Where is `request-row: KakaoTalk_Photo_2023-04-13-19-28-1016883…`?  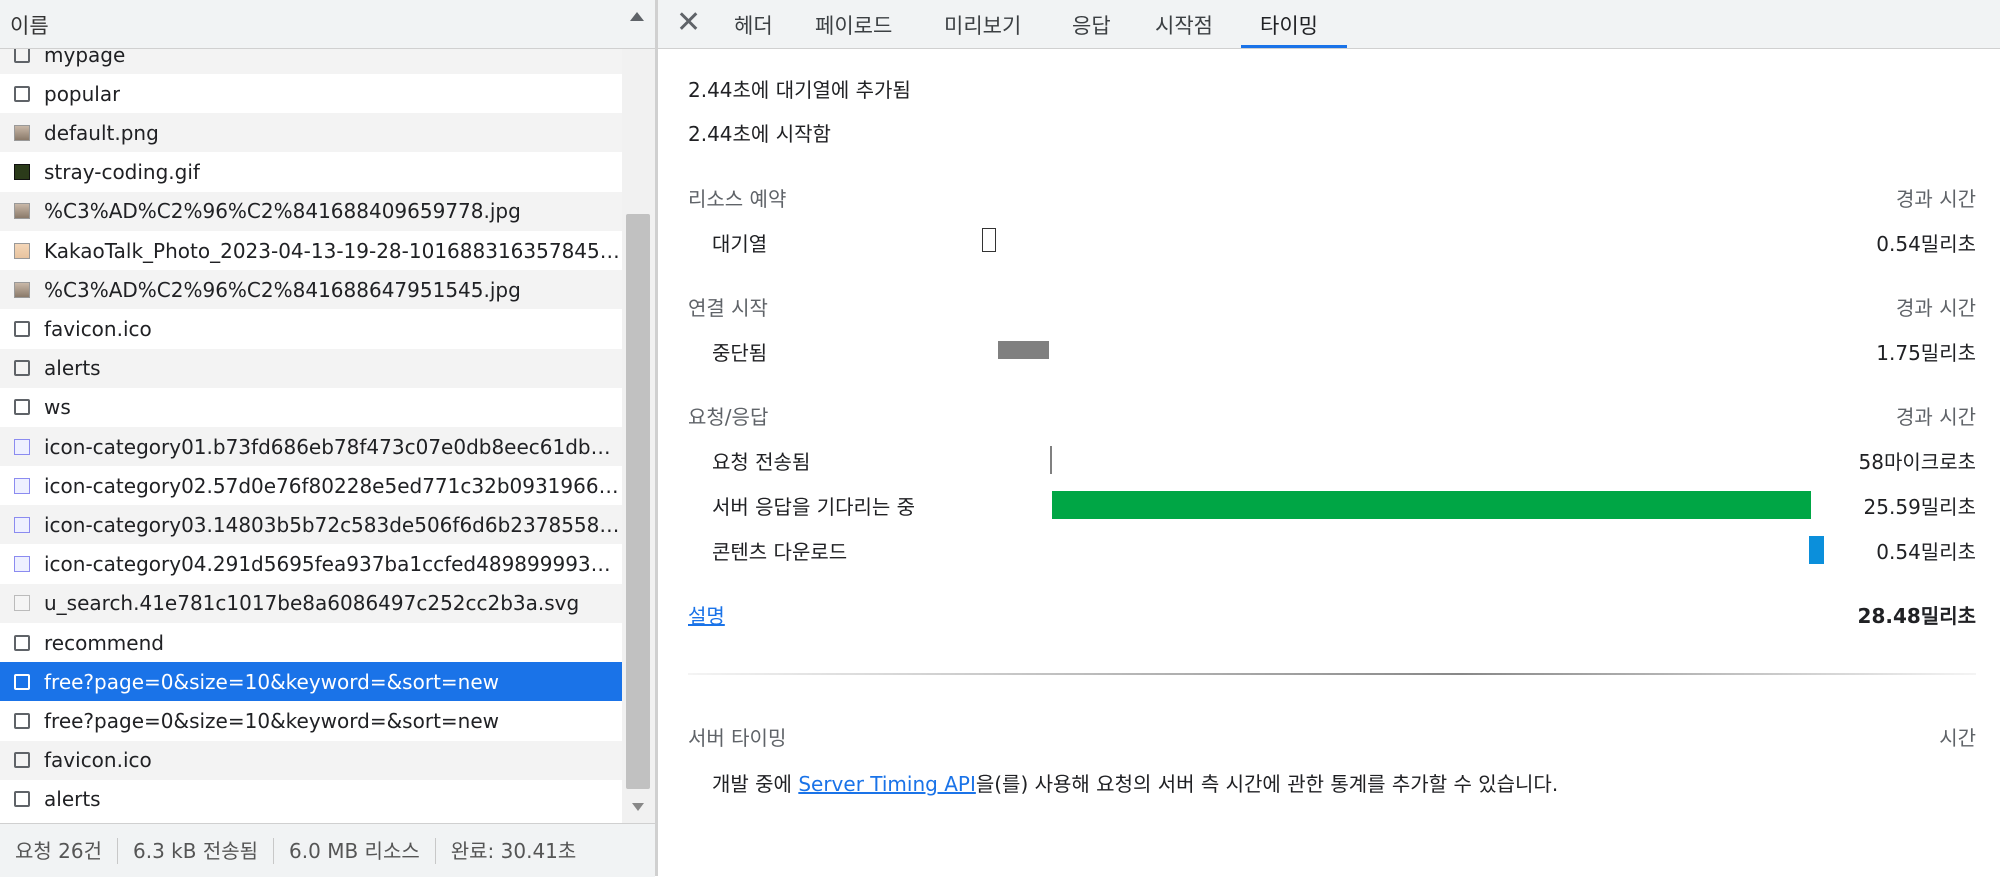 request-row: KakaoTalk_Photo_2023-04-13-19-28-1016883… is located at coordinates (311, 250).